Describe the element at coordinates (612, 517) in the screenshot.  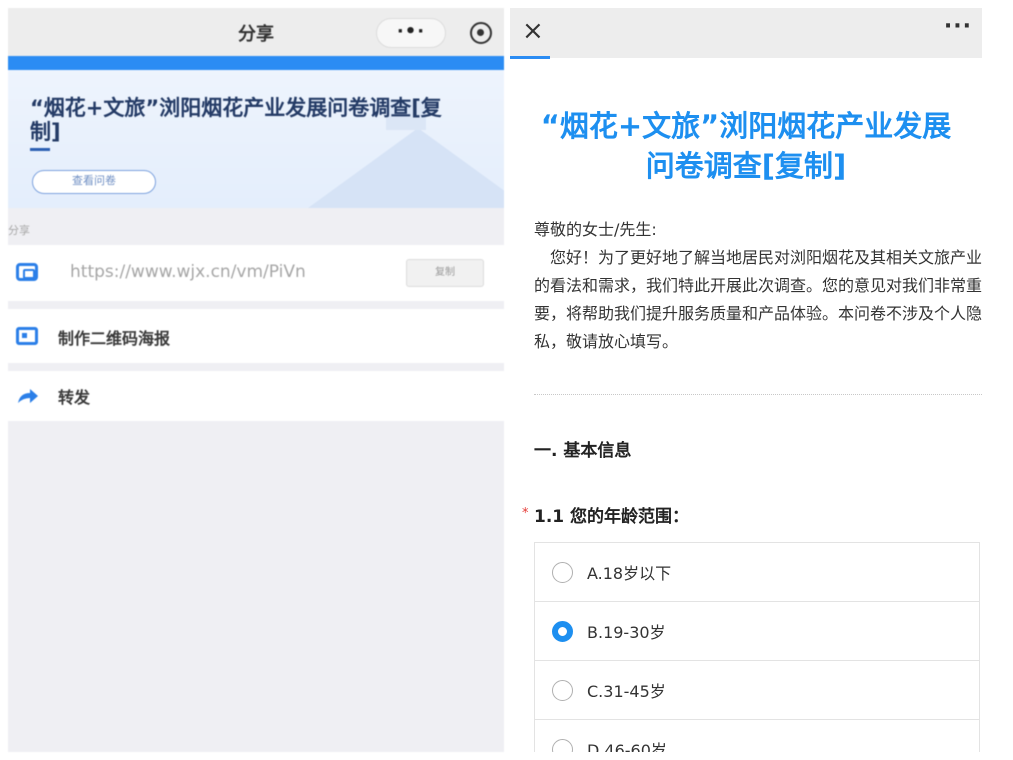
I see `question-title: 1.1 您的年龄范围：` at that location.